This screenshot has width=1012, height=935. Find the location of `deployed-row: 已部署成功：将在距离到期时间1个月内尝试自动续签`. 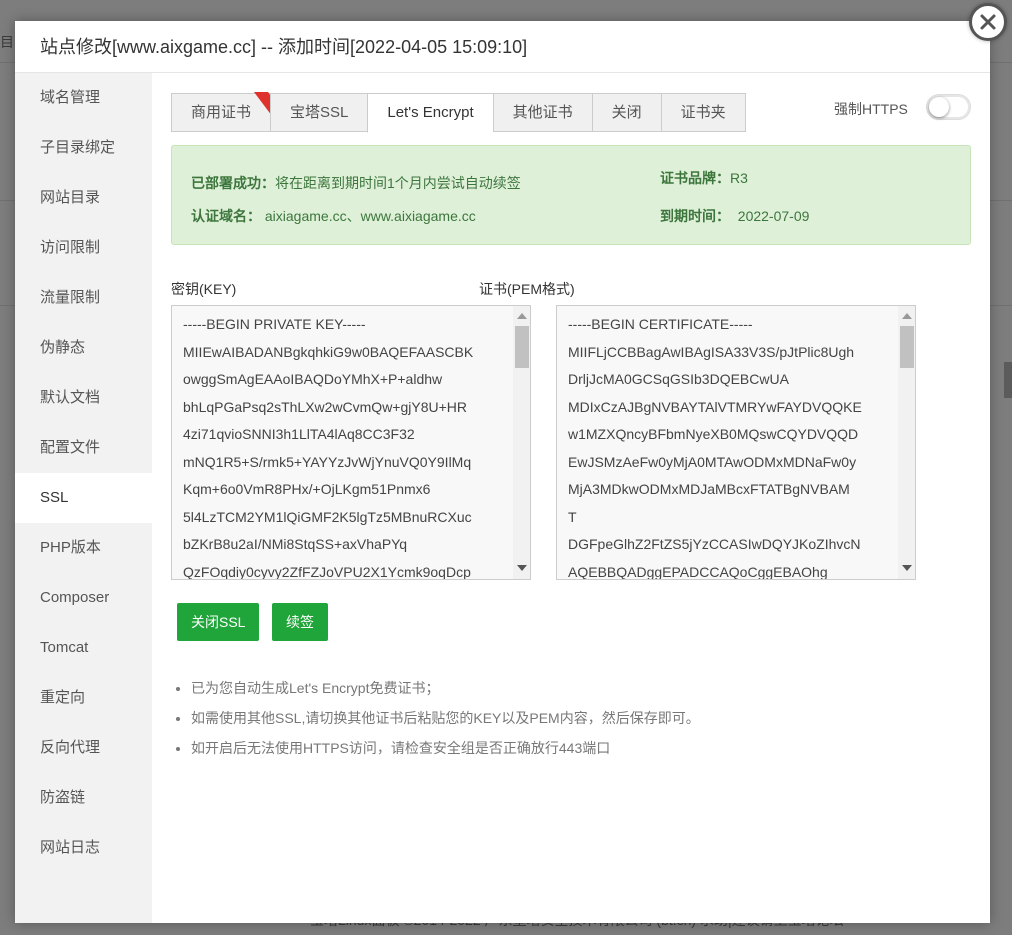

deployed-row: 已部署成功：将在距离到期时间1个月内尝试自动续签 is located at coordinates (356, 183).